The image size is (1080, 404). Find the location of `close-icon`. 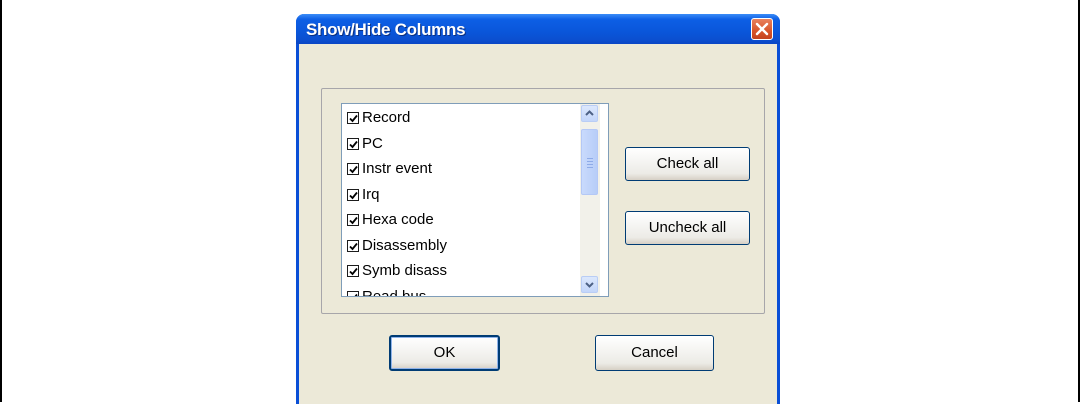

close-icon is located at coordinates (762, 29).